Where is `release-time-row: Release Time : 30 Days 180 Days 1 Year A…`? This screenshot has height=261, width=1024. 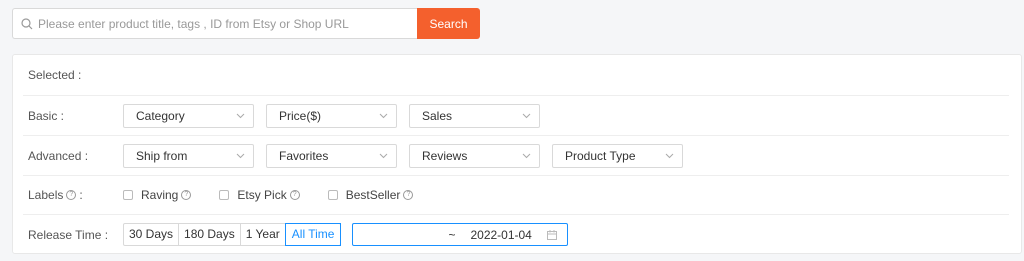 release-time-row: Release Time : 30 Days 180 Days 1 Year A… is located at coordinates (518, 234).